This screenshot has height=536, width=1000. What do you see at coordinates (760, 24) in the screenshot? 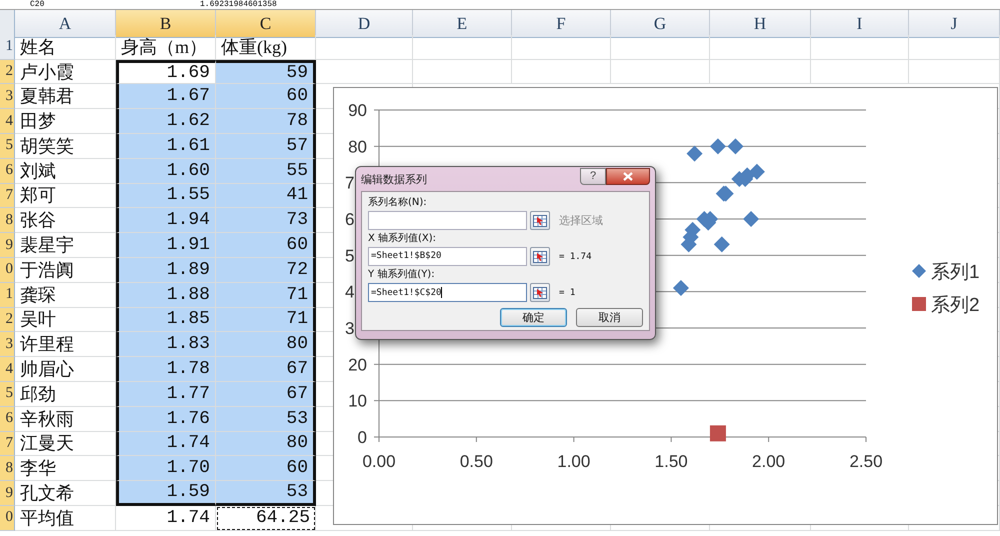
I see `column-header: H` at bounding box center [760, 24].